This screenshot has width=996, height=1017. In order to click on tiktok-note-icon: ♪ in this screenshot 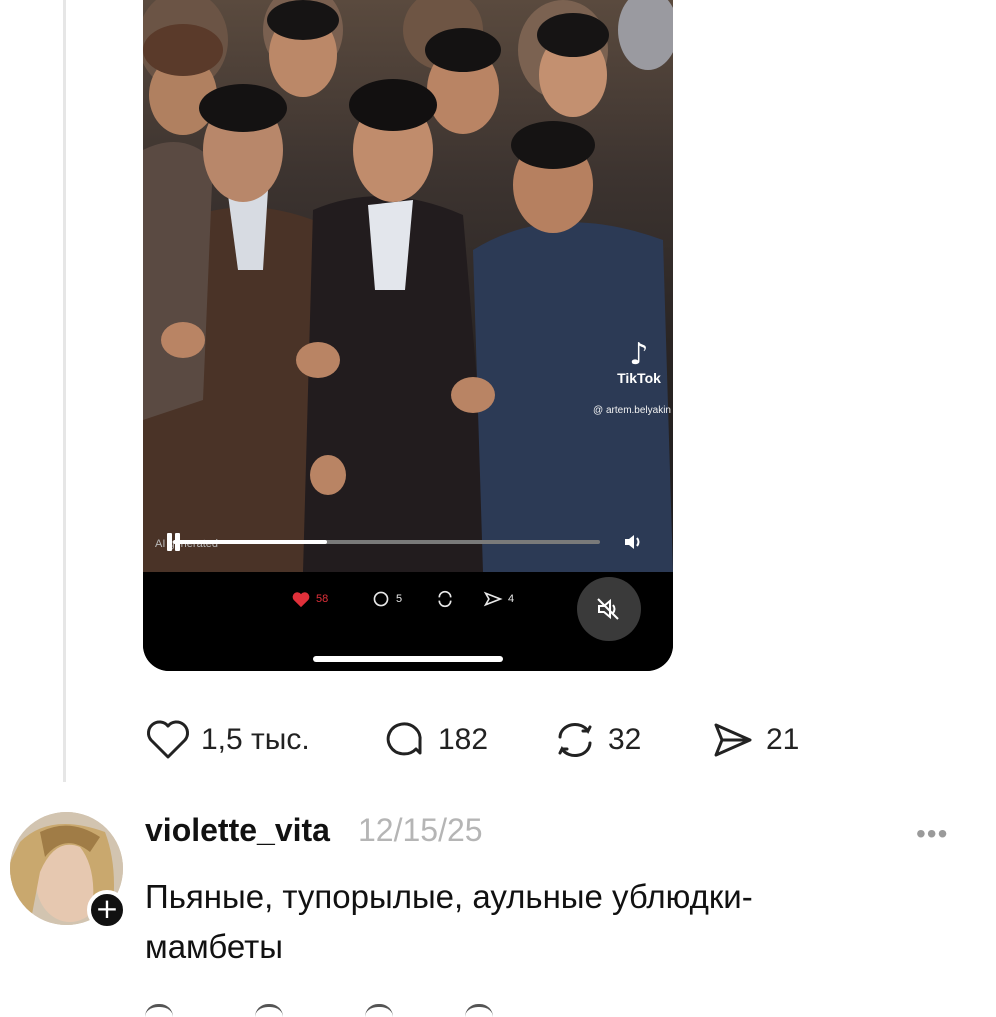, I will do `click(639, 354)`.